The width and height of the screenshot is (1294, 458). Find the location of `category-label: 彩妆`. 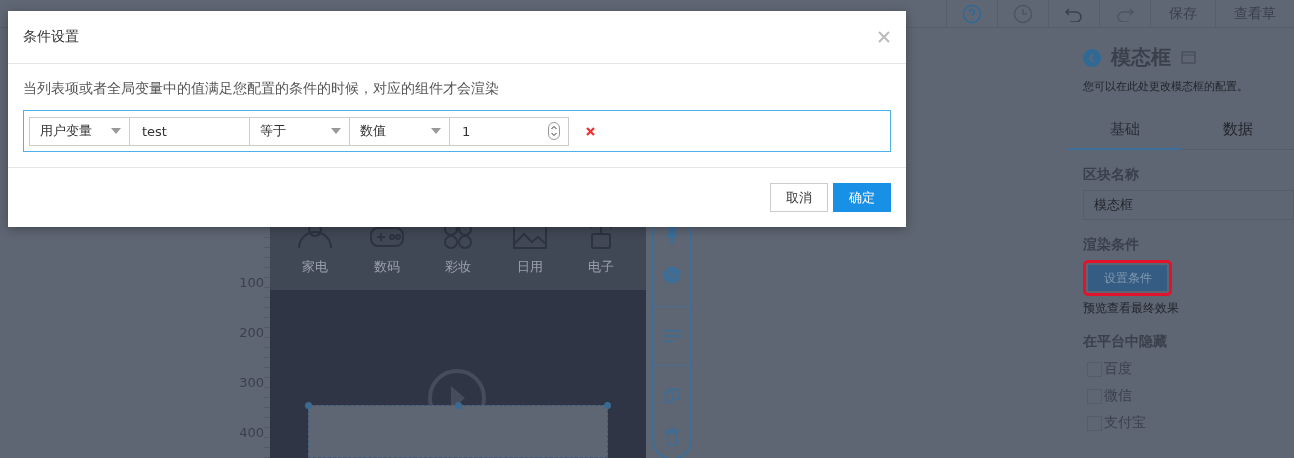

category-label: 彩妆 is located at coordinates (458, 267).